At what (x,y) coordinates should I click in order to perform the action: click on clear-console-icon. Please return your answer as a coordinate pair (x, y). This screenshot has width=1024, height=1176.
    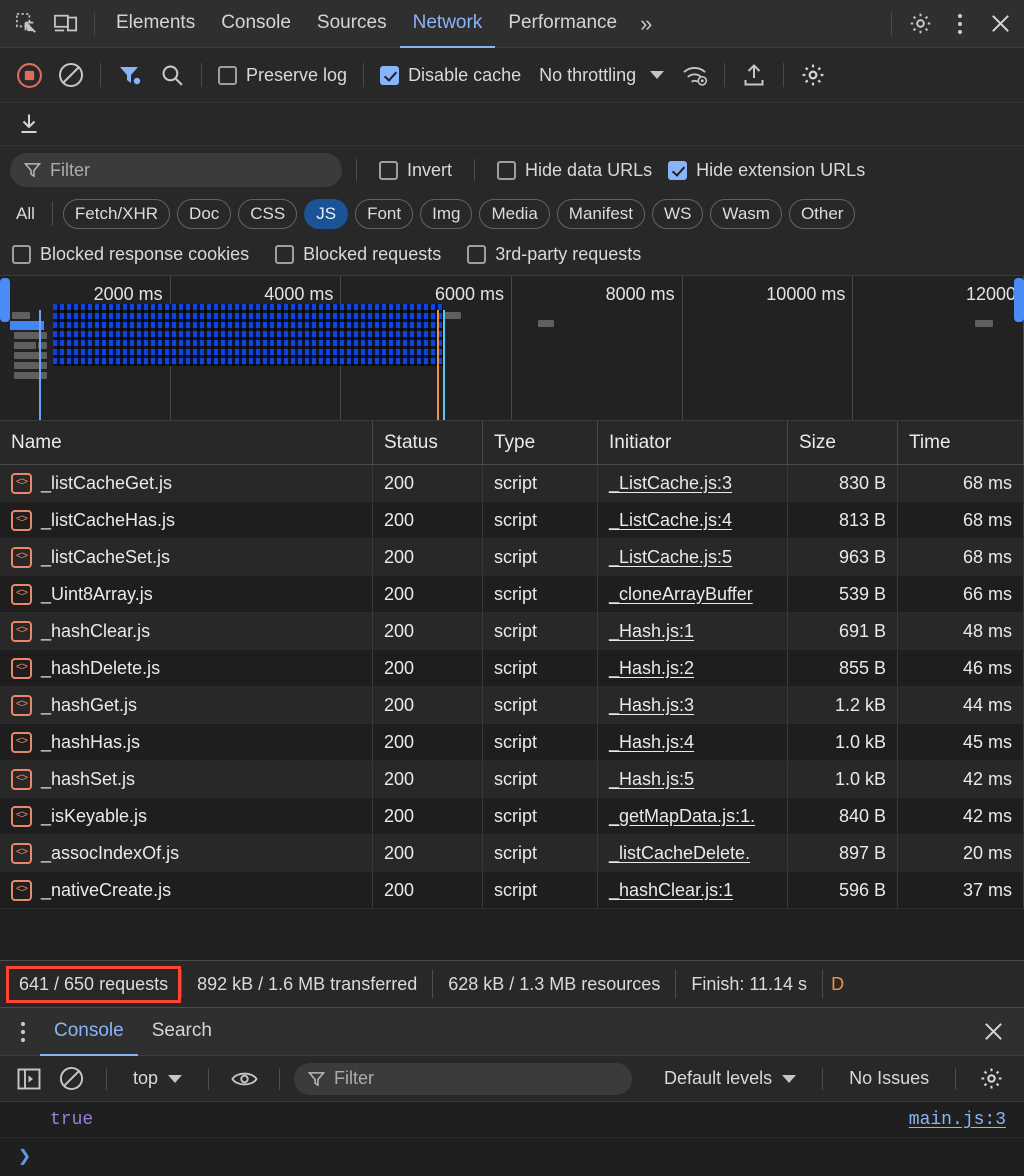
    Looking at the image, I should click on (71, 1079).